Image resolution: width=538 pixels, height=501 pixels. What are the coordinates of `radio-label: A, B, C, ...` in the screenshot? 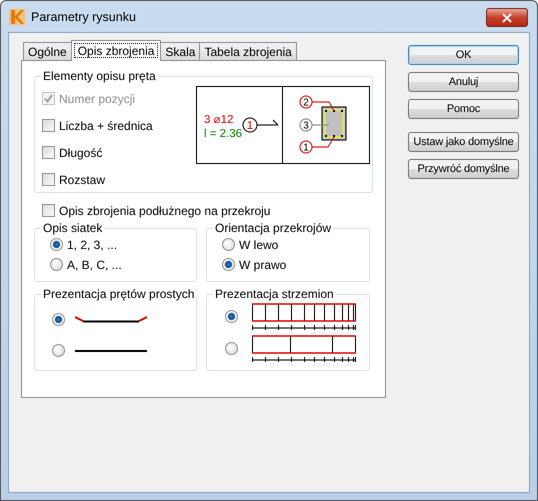 It's located at (94, 265).